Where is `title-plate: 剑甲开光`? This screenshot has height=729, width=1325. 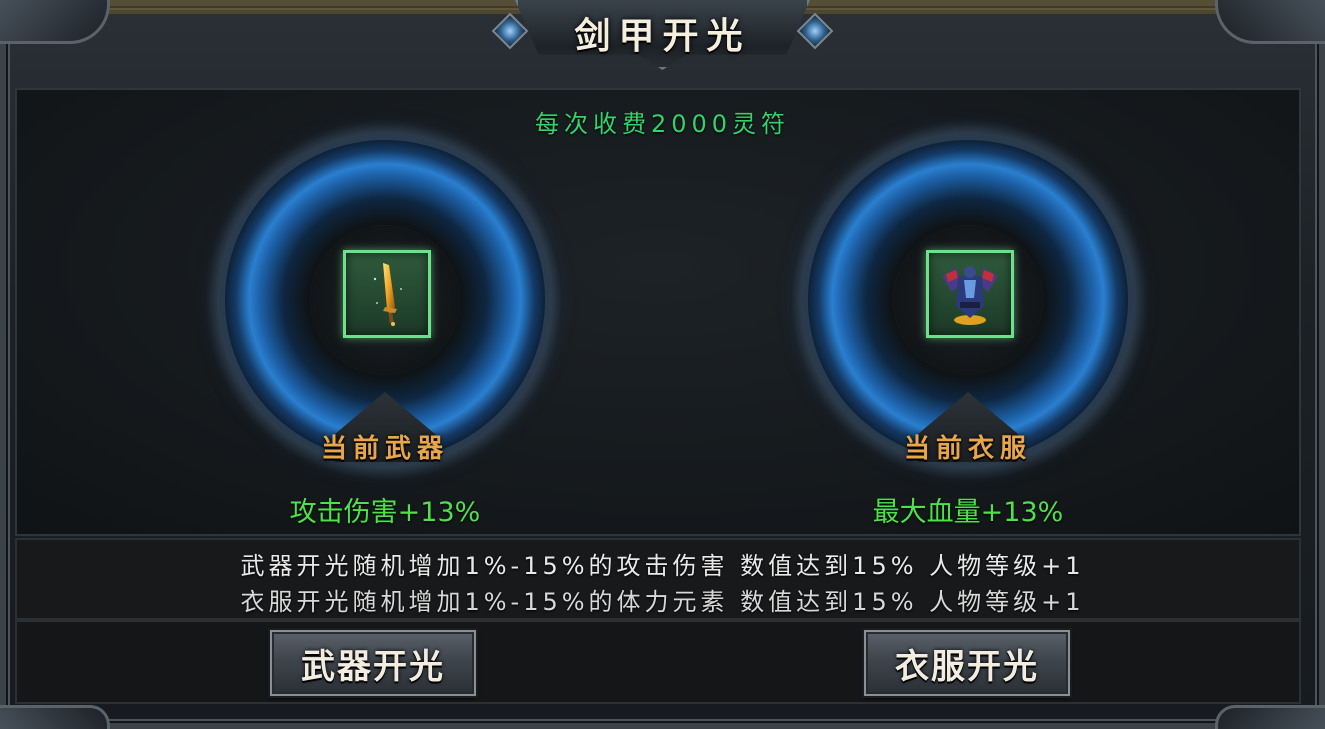 title-plate: 剑甲开光 is located at coordinates (662, 39).